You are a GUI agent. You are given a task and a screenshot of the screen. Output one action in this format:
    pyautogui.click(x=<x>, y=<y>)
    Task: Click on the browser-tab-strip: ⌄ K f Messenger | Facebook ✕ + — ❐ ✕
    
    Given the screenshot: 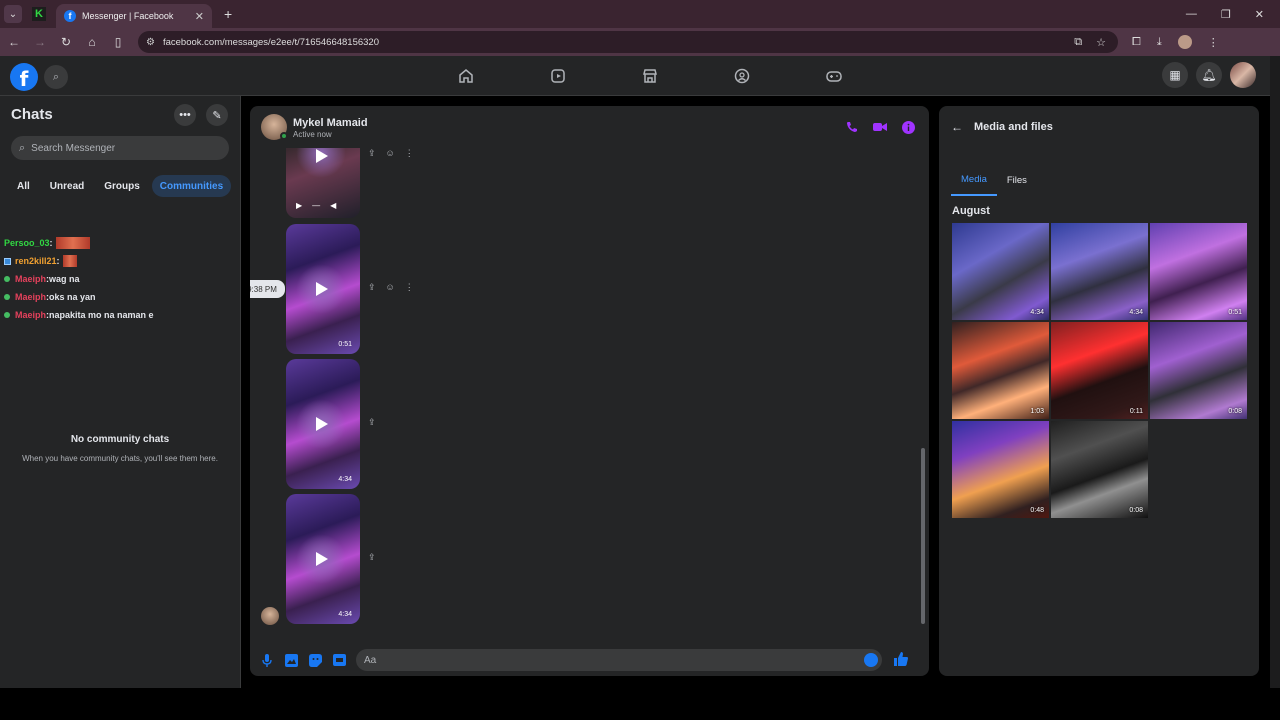 What is the action you would take?
    pyautogui.click(x=640, y=14)
    